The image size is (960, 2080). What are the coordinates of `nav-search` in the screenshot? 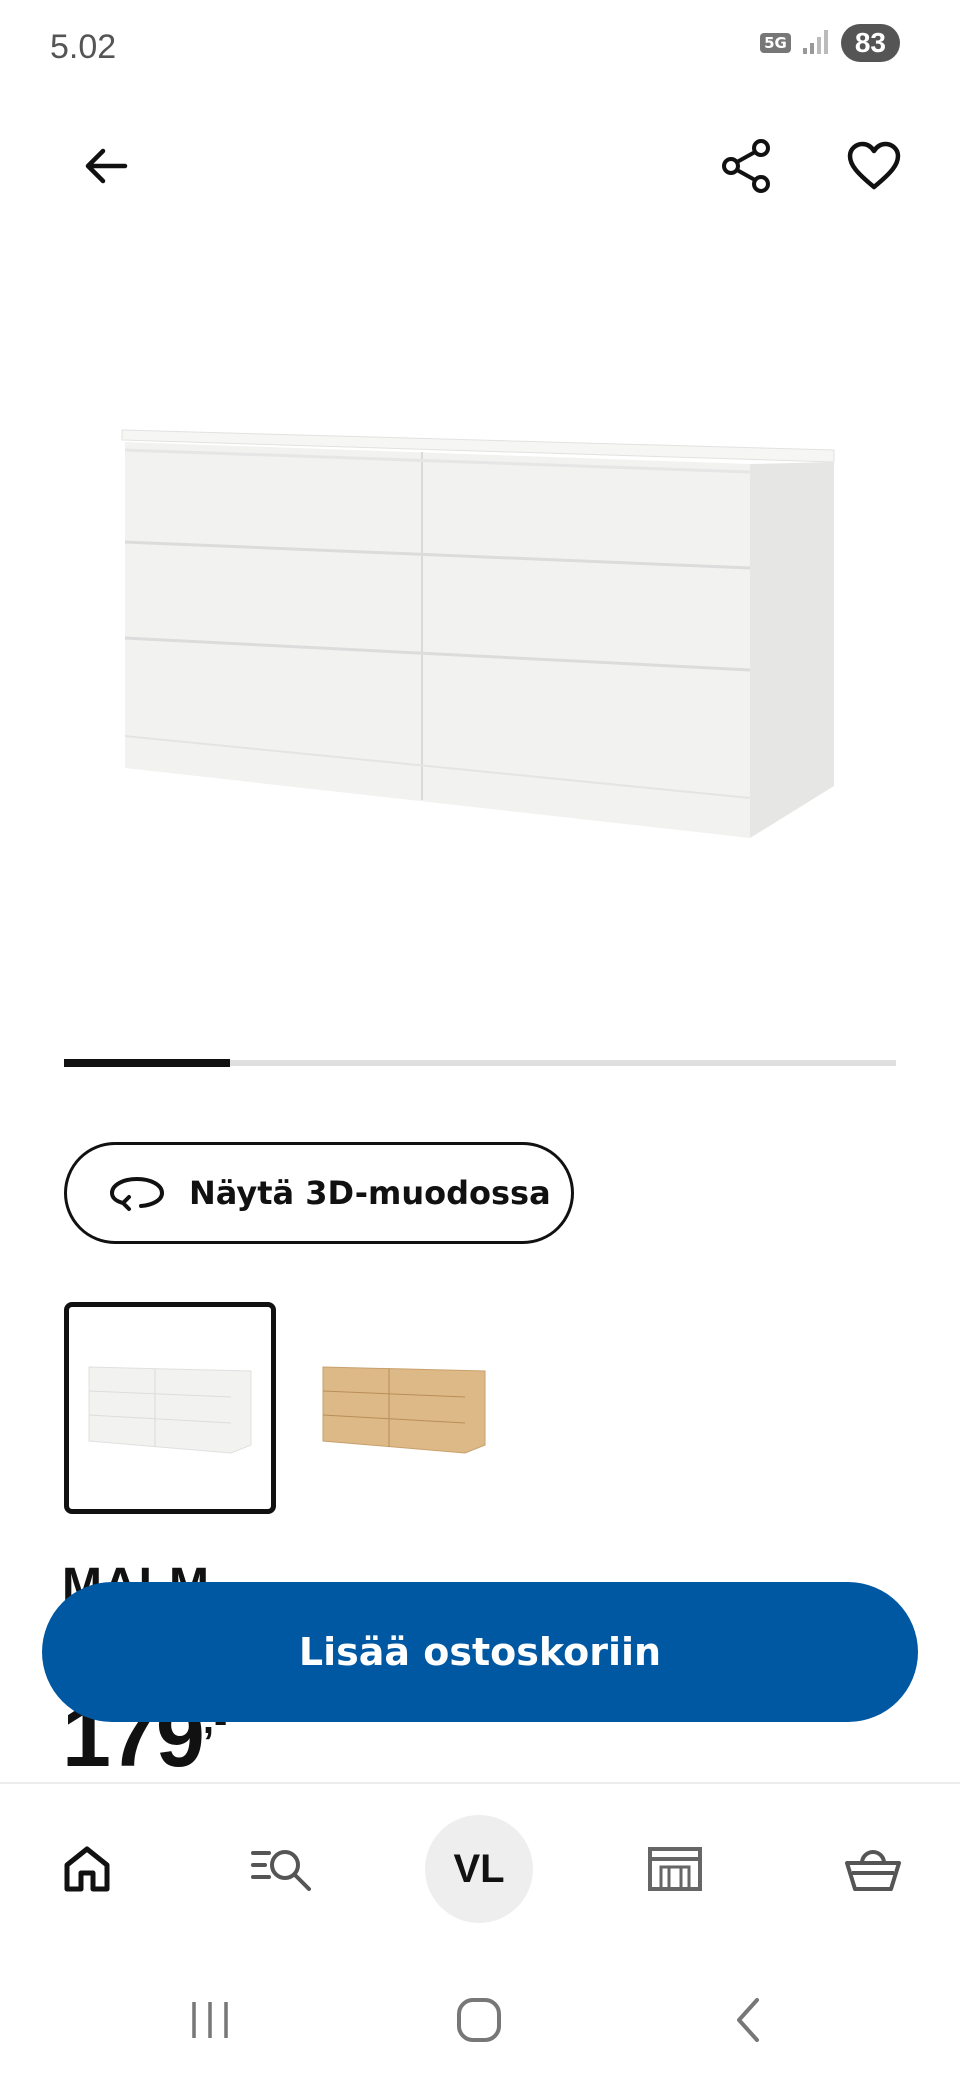 It's located at (283, 1869).